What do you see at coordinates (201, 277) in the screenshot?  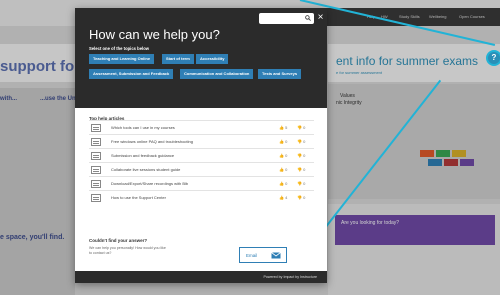 I see `widget-footer: Powered by Impact by Instructure` at bounding box center [201, 277].